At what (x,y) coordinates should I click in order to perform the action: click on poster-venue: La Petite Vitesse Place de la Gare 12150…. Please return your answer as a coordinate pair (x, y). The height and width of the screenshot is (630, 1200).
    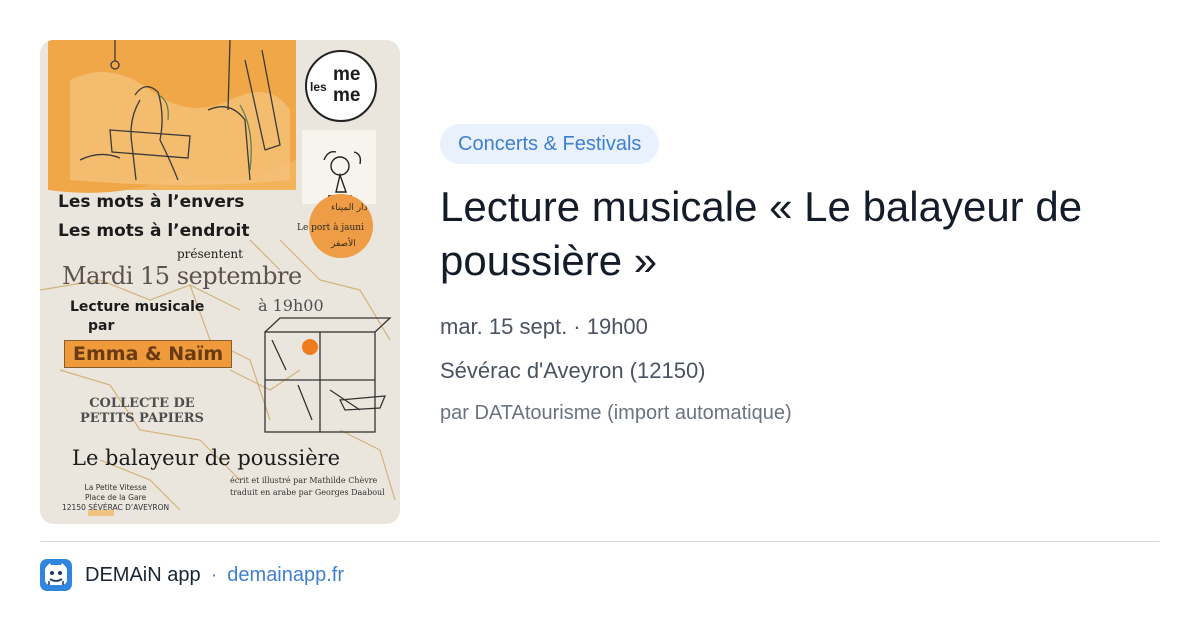
    Looking at the image, I should click on (115, 498).